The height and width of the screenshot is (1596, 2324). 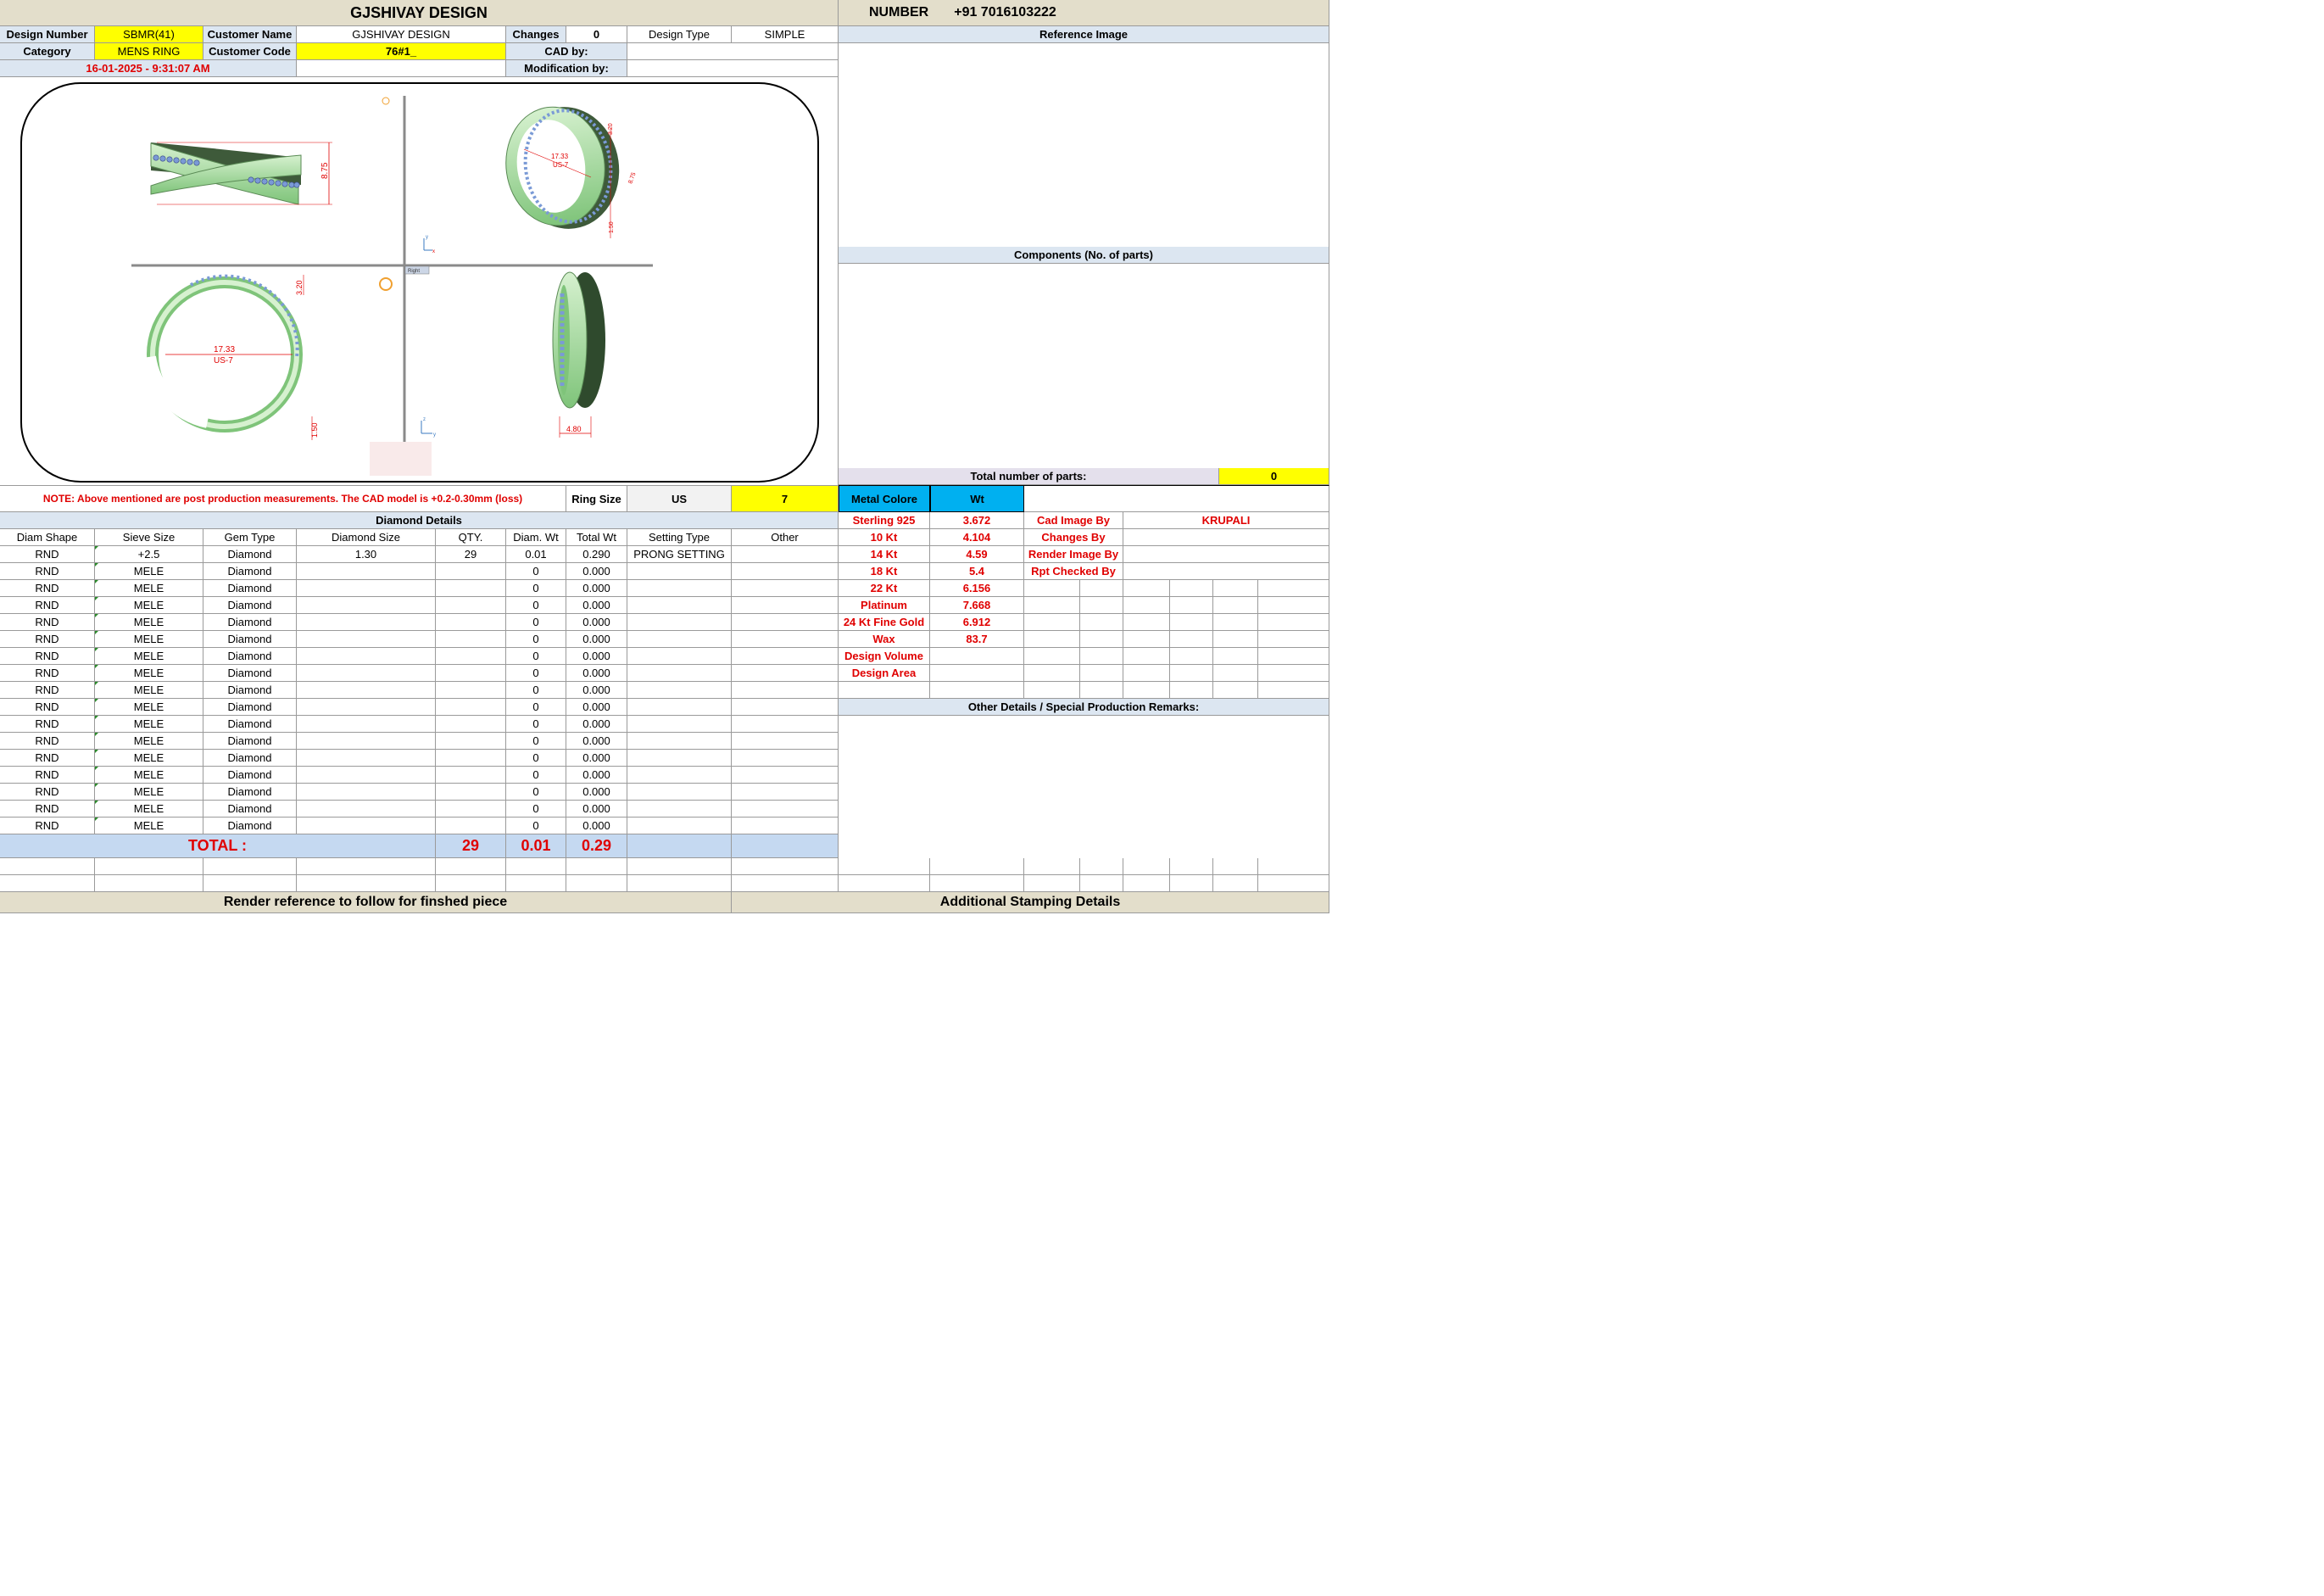 What do you see at coordinates (367, 554) in the screenshot?
I see `table-cell: 1.30` at bounding box center [367, 554].